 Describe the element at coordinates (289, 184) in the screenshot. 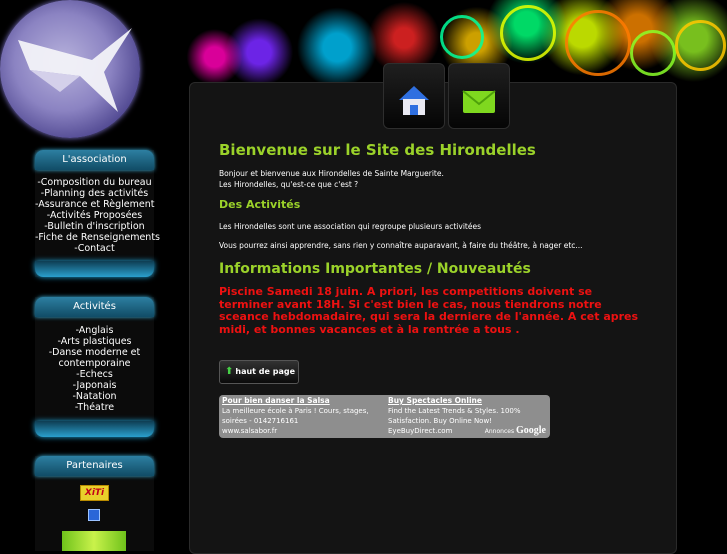

I see `intro-question: Les Hirondelles, qu'est-ce que c'est ?` at that location.